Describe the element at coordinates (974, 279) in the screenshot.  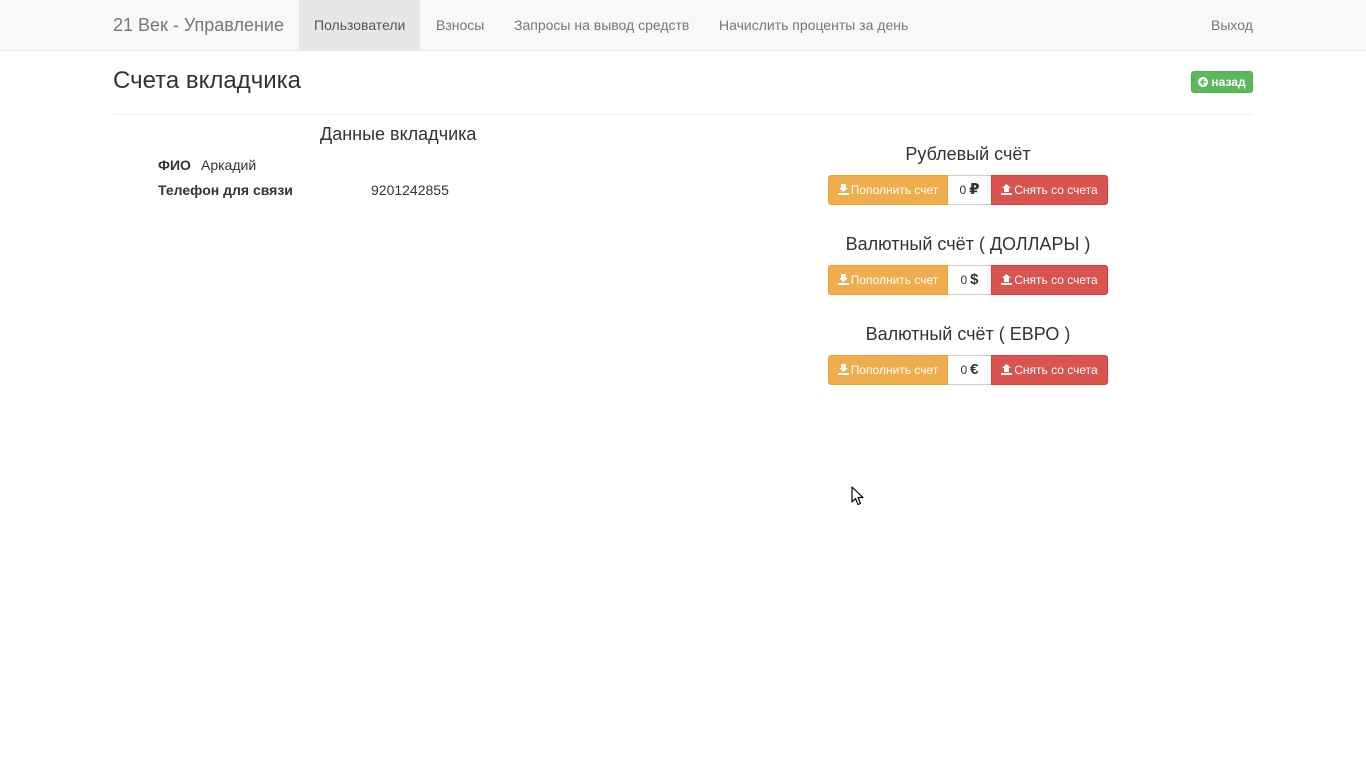
I see `currency-symbol: $` at that location.